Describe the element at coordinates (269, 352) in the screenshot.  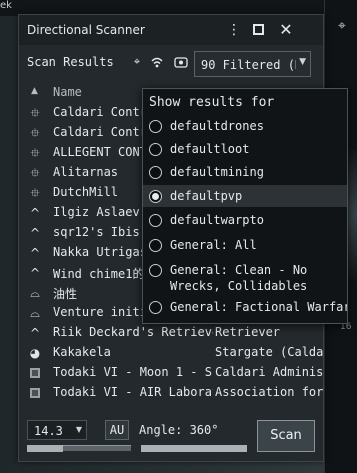
I see `row-type: Stargate (Caldari)` at that location.